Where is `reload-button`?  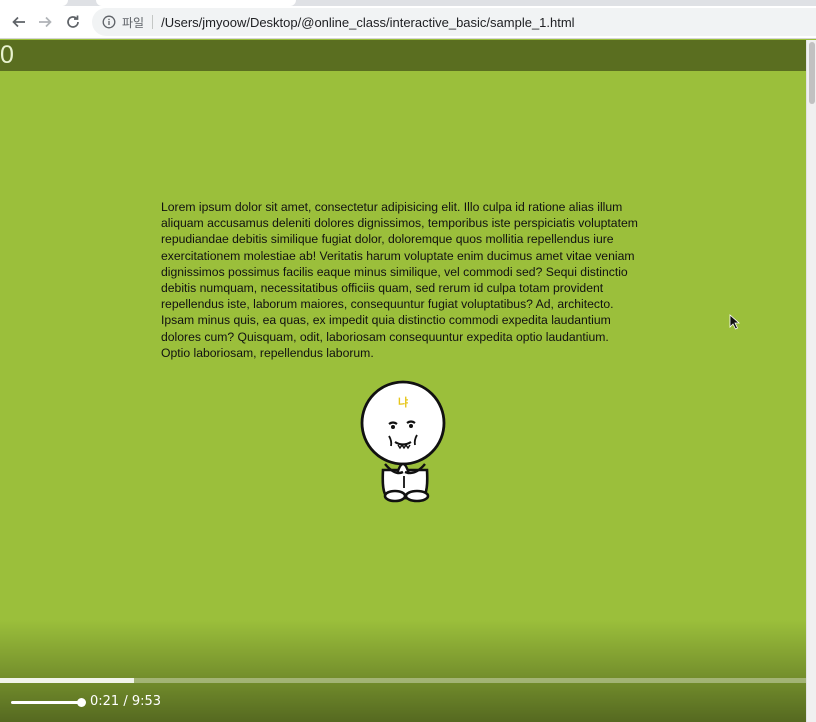 reload-button is located at coordinates (73, 22).